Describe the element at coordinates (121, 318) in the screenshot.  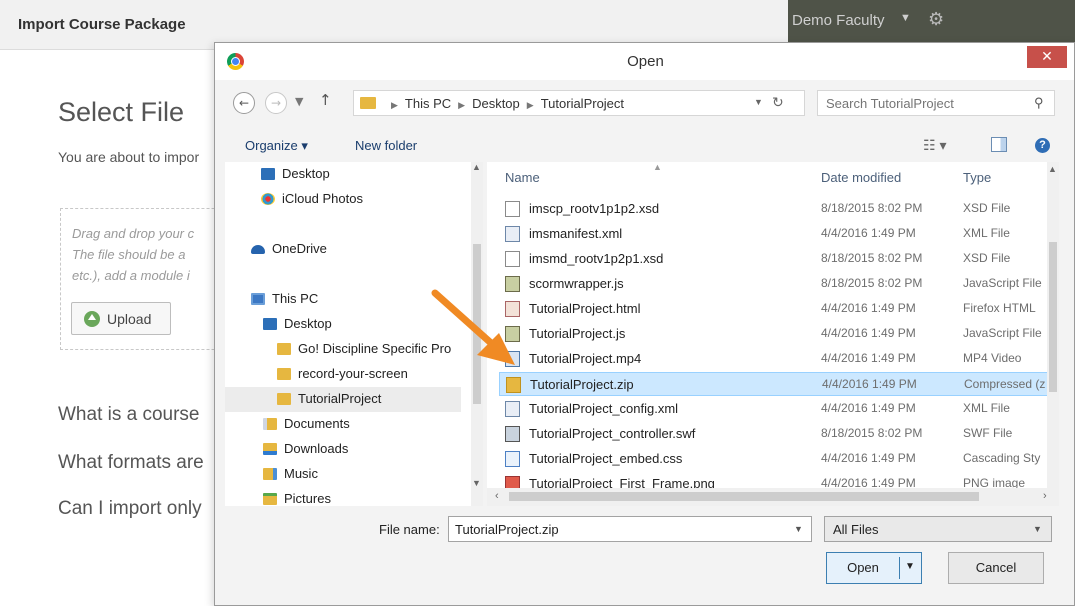
I see `upload-button: Upload` at that location.